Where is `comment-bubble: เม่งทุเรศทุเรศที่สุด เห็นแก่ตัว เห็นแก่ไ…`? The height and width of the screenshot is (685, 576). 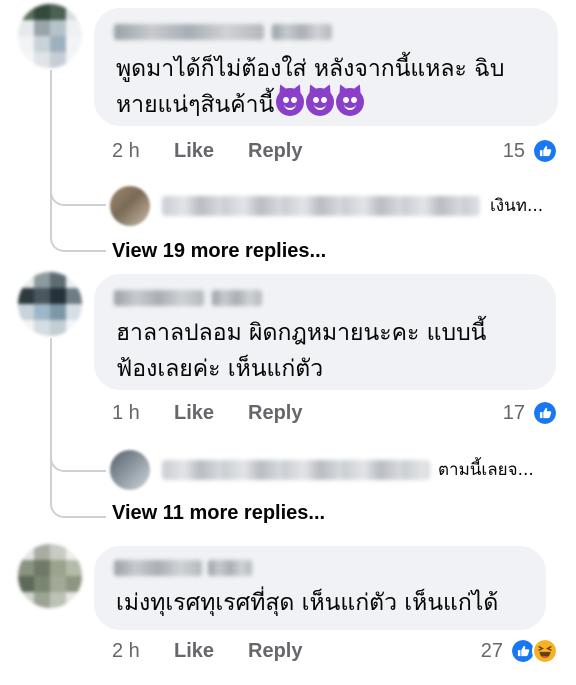 comment-bubble: เม่งทุเรศทุเรศที่สุด เห็นแก่ตัว เห็นแก่ไ… is located at coordinates (320, 588).